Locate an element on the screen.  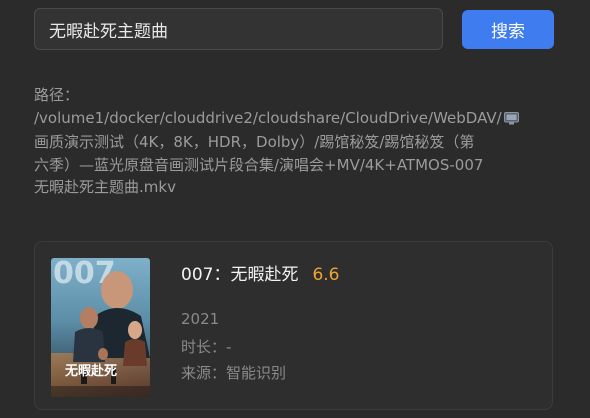
path-line: 六季）—蓝光原盘音画测试片段合集/演唱会+MV/4K+ATMOS-007 is located at coordinates (259, 164).